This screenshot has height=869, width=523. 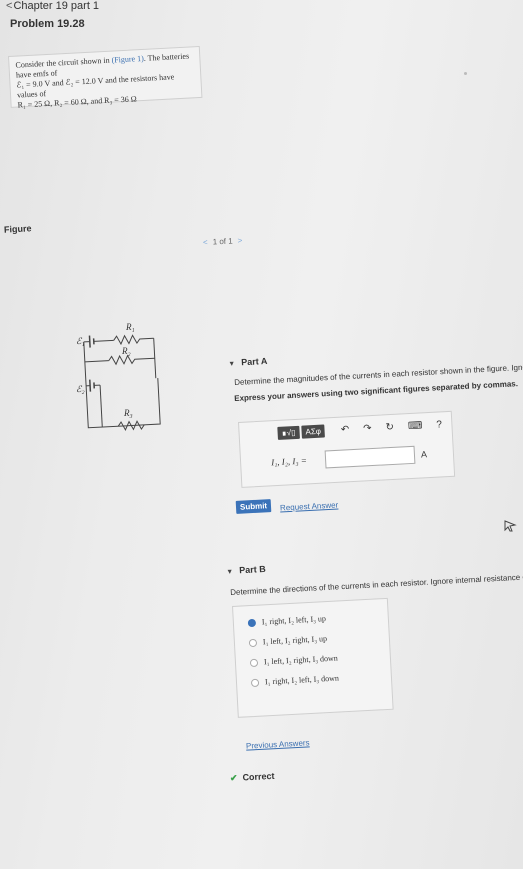 I want to click on previous-answers-link: Previous Answers, so click(x=278, y=744).